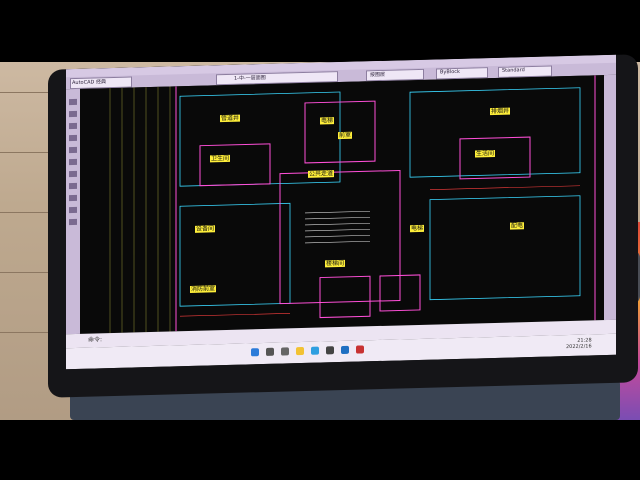 The image size is (640, 480). I want to click on workspace-label: AutoCAD 经典, so click(89, 83).